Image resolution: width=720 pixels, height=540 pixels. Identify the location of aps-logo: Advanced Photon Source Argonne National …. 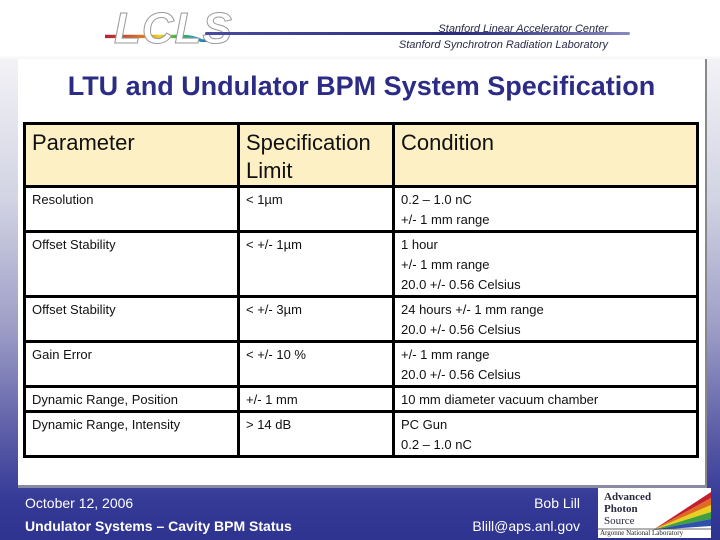
(654, 513).